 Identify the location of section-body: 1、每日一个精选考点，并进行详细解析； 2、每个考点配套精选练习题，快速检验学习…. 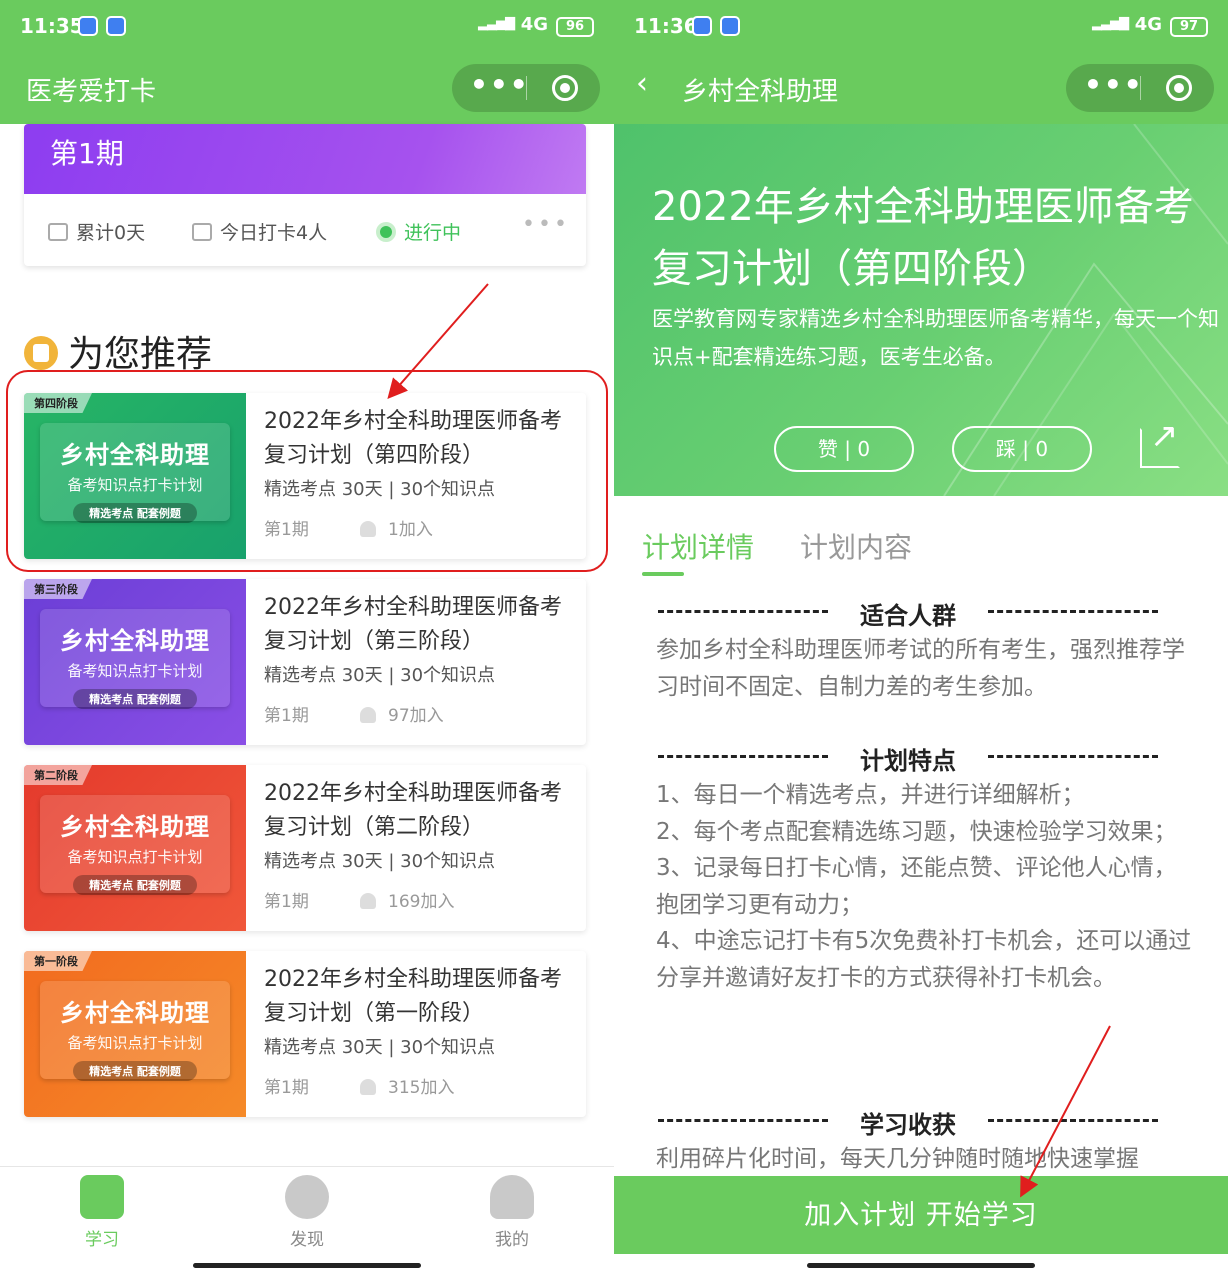
(924, 886).